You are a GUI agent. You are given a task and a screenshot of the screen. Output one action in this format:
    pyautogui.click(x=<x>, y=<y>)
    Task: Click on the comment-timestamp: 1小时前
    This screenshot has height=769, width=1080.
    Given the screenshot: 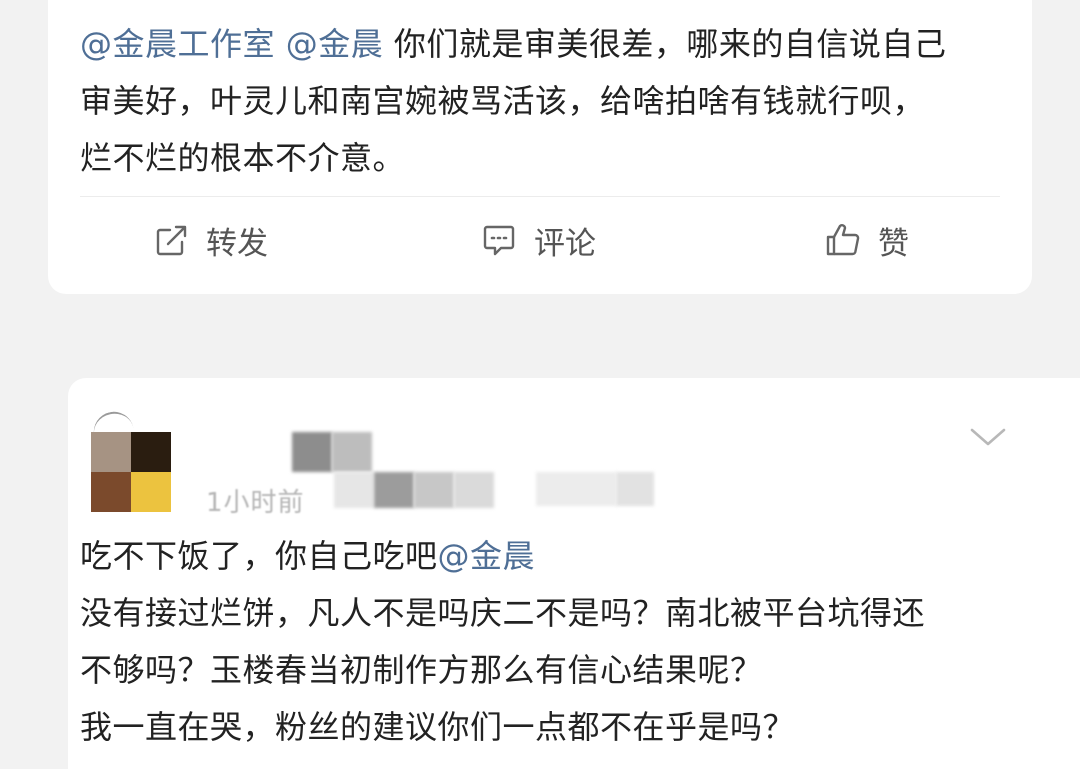 What is the action you would take?
    pyautogui.click(x=255, y=503)
    